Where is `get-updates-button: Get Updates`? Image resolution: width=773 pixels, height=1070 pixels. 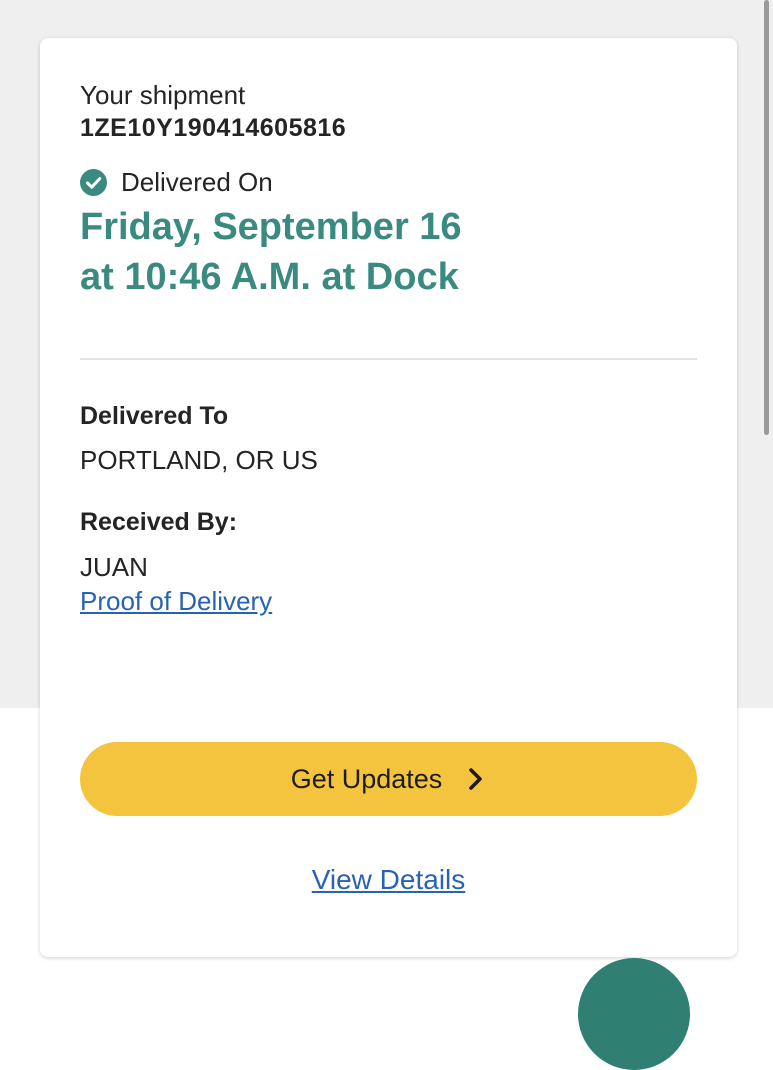
get-updates-button: Get Updates is located at coordinates (388, 779).